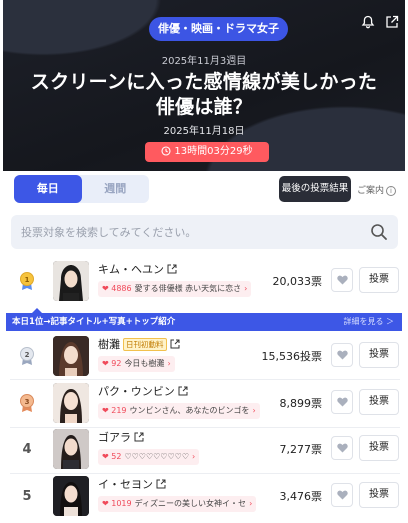 Image resolution: width=408 pixels, height=523 pixels. What do you see at coordinates (166, 151) in the screenshot?
I see `clock-icon` at bounding box center [166, 151].